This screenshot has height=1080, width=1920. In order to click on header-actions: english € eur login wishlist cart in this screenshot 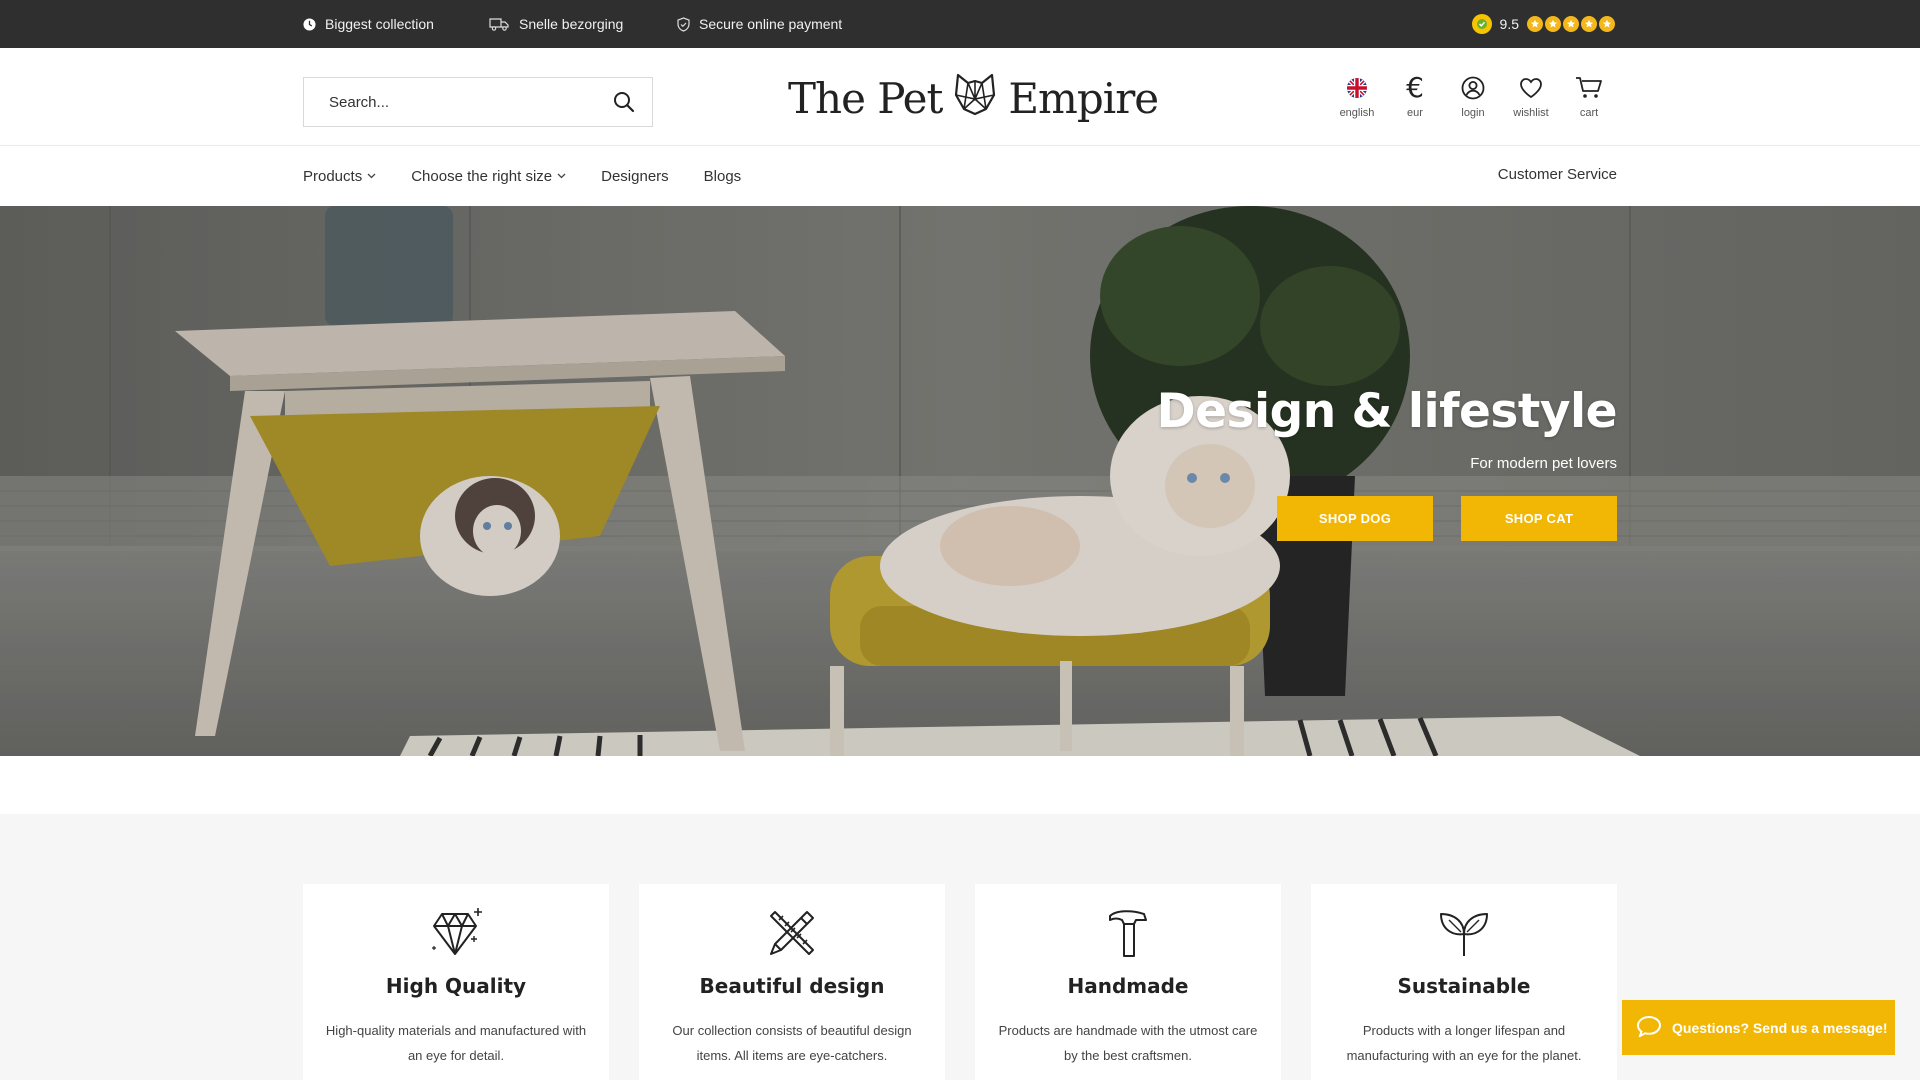, I will do `click(1473, 96)`.